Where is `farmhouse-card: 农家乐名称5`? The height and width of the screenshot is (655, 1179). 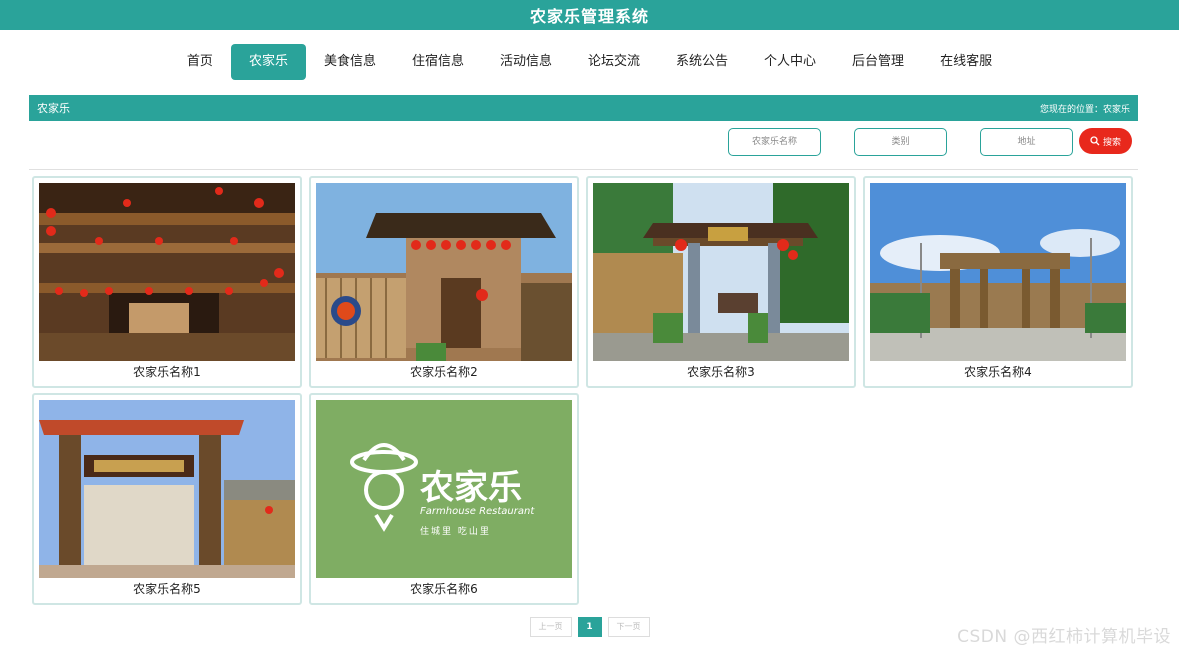
farmhouse-card: 农家乐名称5 is located at coordinates (167, 499).